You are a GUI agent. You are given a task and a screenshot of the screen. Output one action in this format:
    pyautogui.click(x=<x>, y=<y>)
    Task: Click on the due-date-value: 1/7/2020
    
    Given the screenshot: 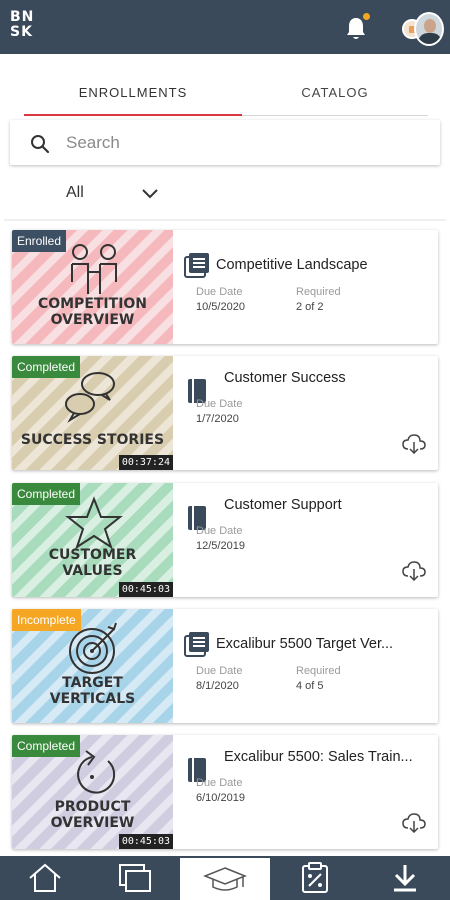 What is the action you would take?
    pyautogui.click(x=217, y=419)
    